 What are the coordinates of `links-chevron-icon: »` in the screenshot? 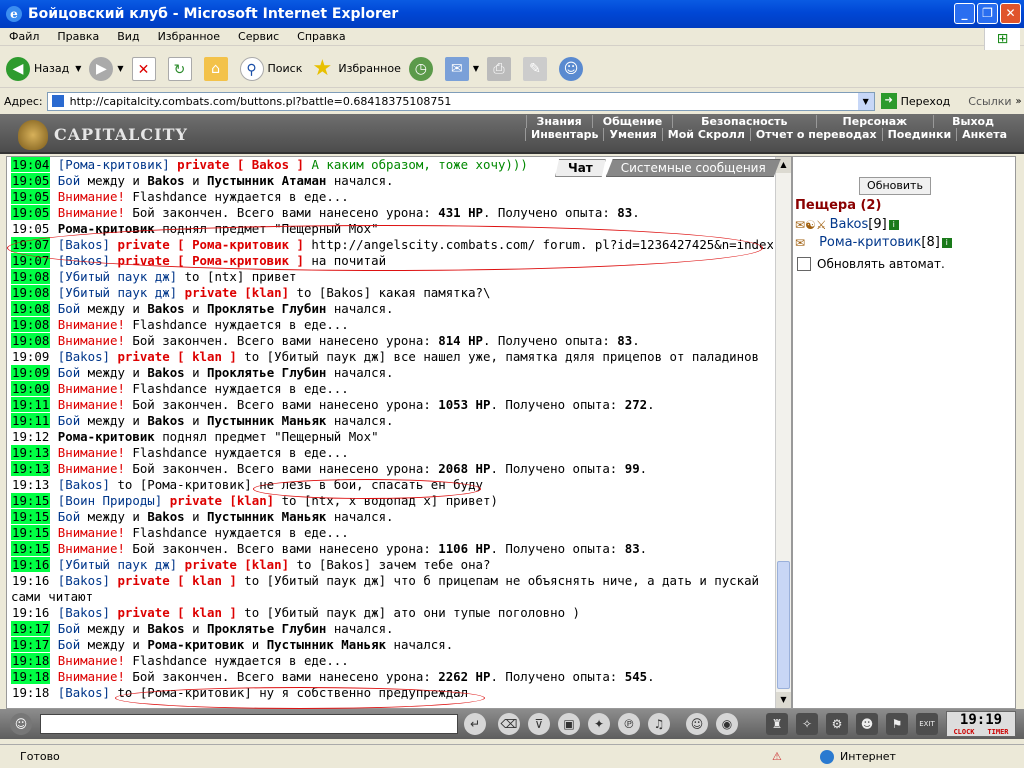 It's located at (1019, 101).